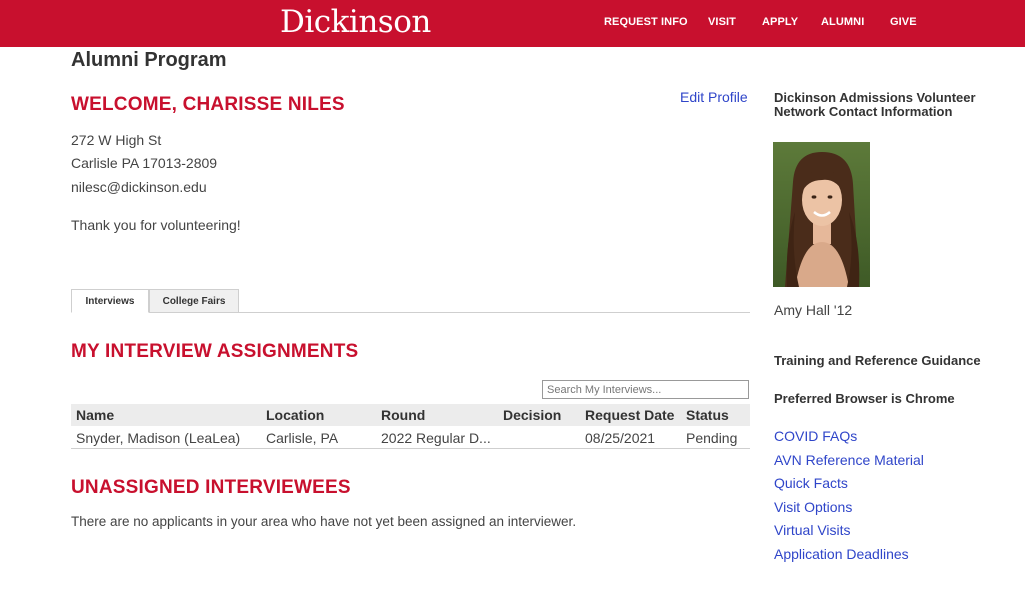  What do you see at coordinates (302, 438) in the screenshot?
I see `cell-location: Carlisle, PA` at bounding box center [302, 438].